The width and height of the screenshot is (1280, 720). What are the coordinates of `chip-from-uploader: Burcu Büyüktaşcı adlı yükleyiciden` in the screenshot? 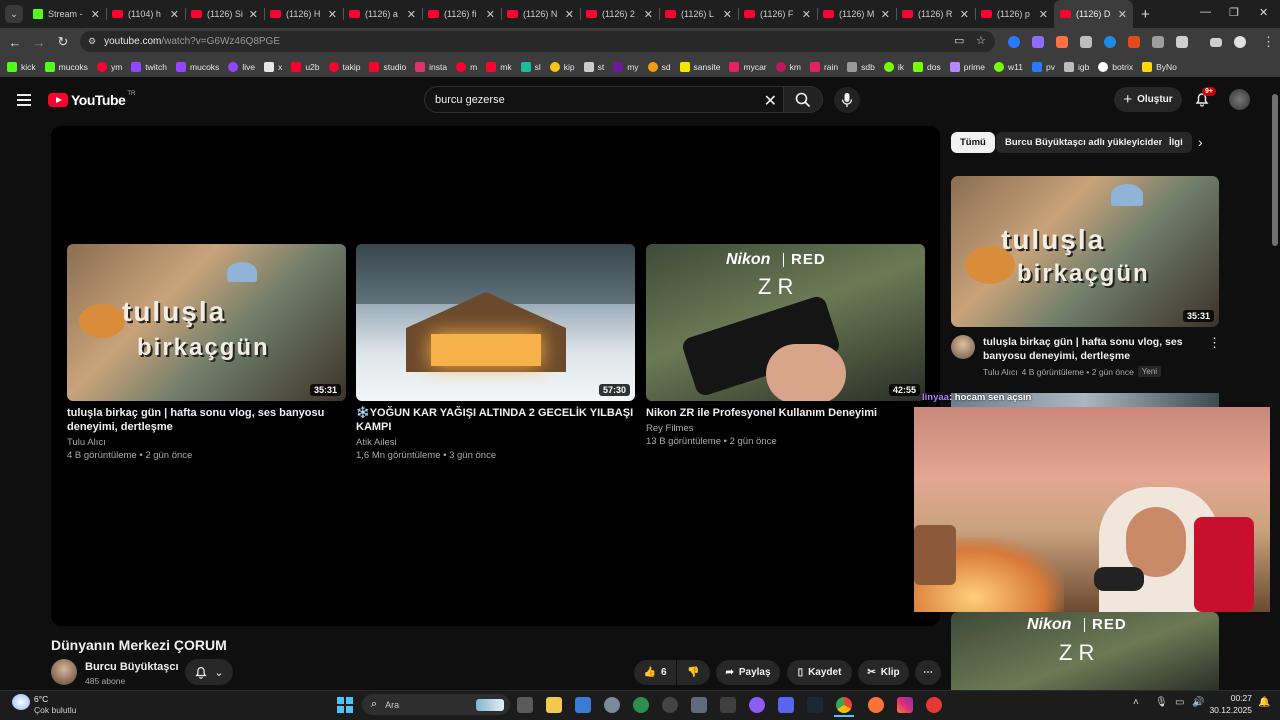 It's located at (1085, 142).